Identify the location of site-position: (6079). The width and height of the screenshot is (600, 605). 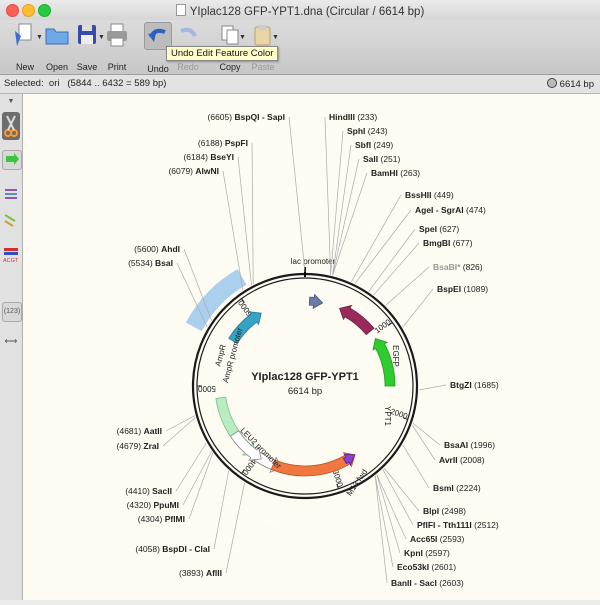
(181, 171).